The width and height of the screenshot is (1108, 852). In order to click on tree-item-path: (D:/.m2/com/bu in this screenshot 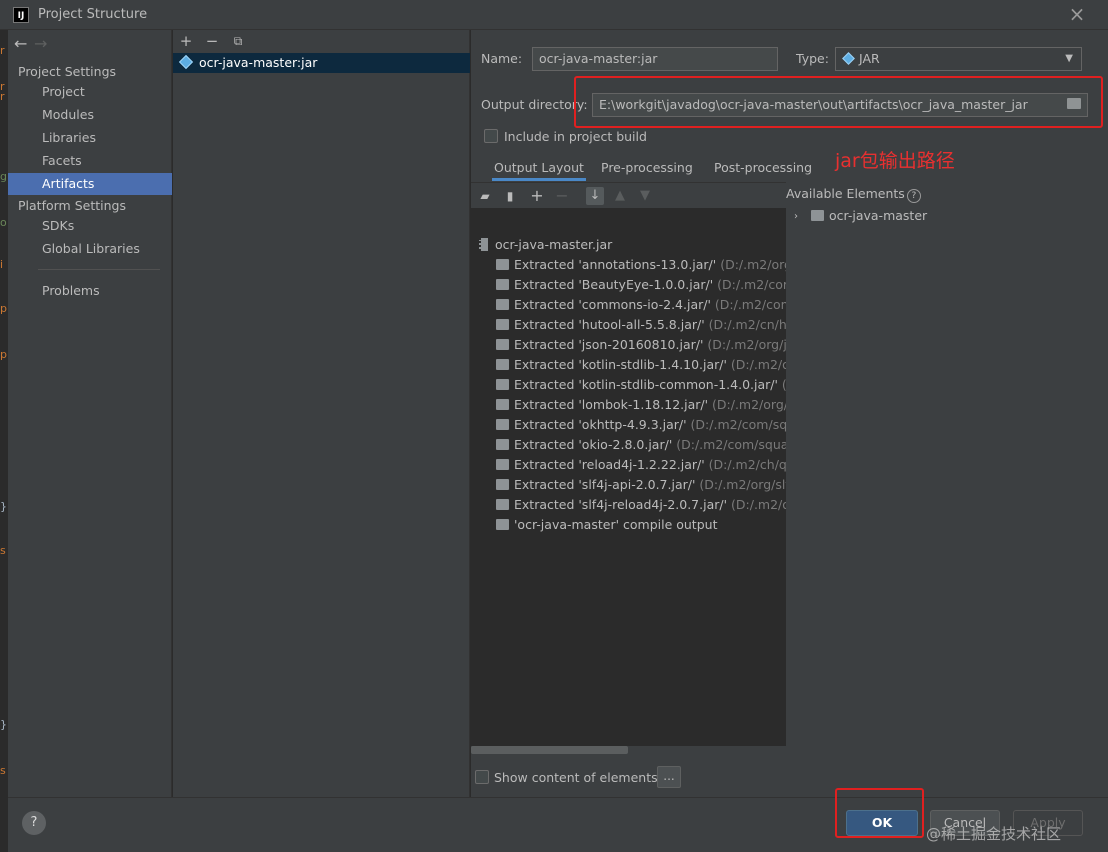, I will do `click(751, 284)`.